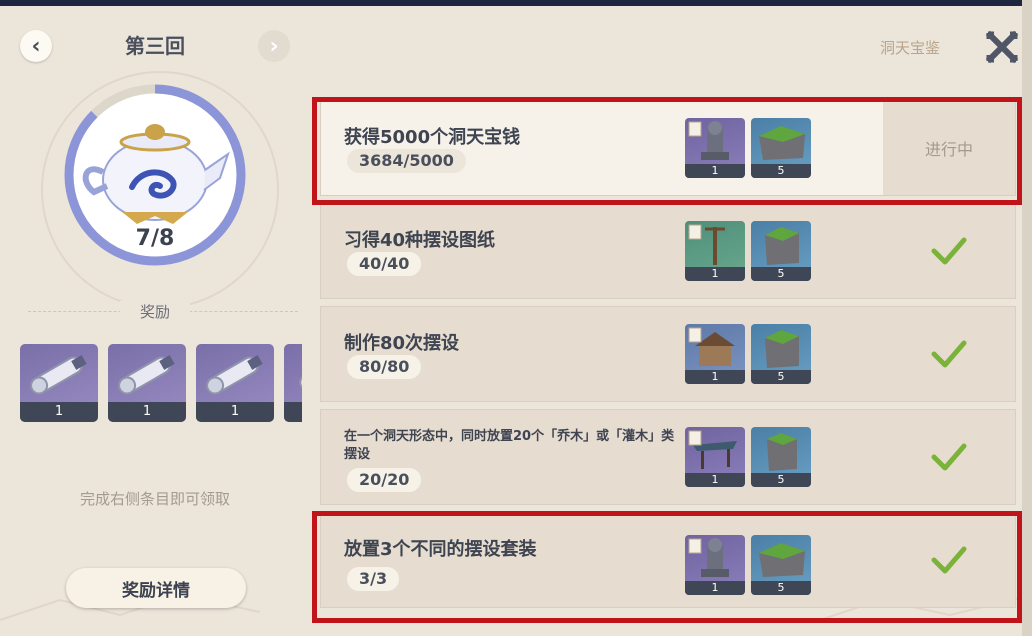 The image size is (1032, 636). What do you see at coordinates (384, 480) in the screenshot?
I see `task-progress: 20/20` at bounding box center [384, 480].